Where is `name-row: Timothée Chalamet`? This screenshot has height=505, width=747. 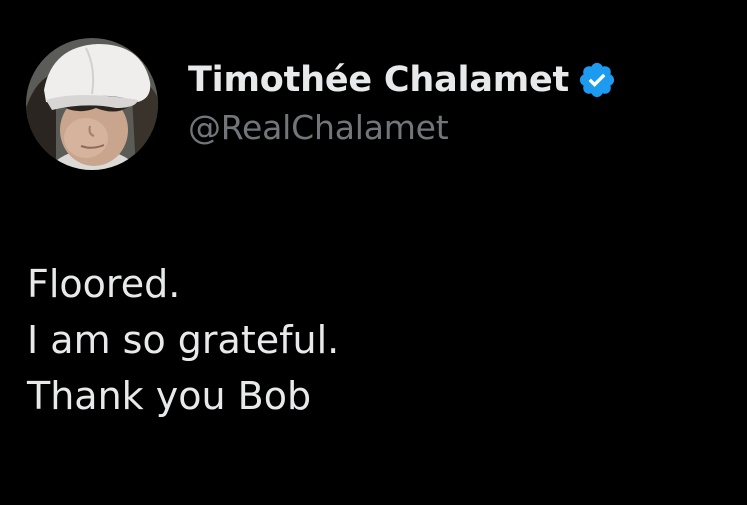 name-row: Timothée Chalamet is located at coordinates (402, 80).